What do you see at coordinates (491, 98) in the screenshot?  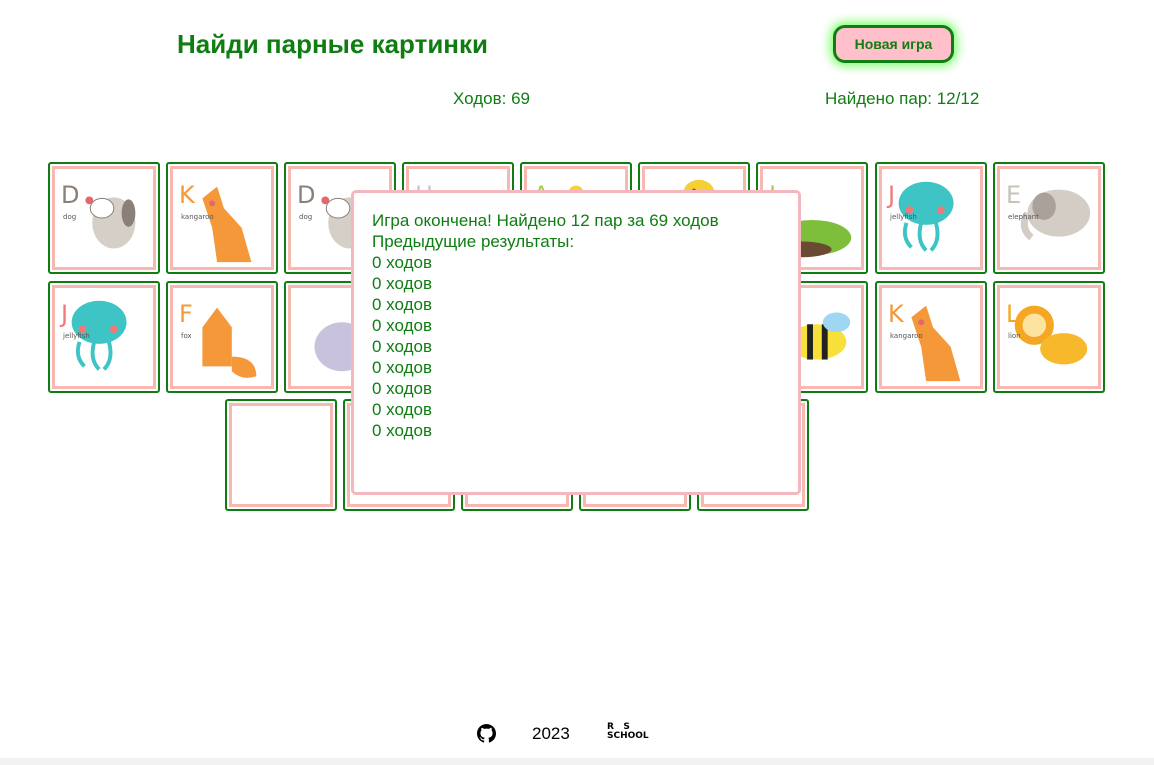 I see `moves-counter: Ходов: 69` at bounding box center [491, 98].